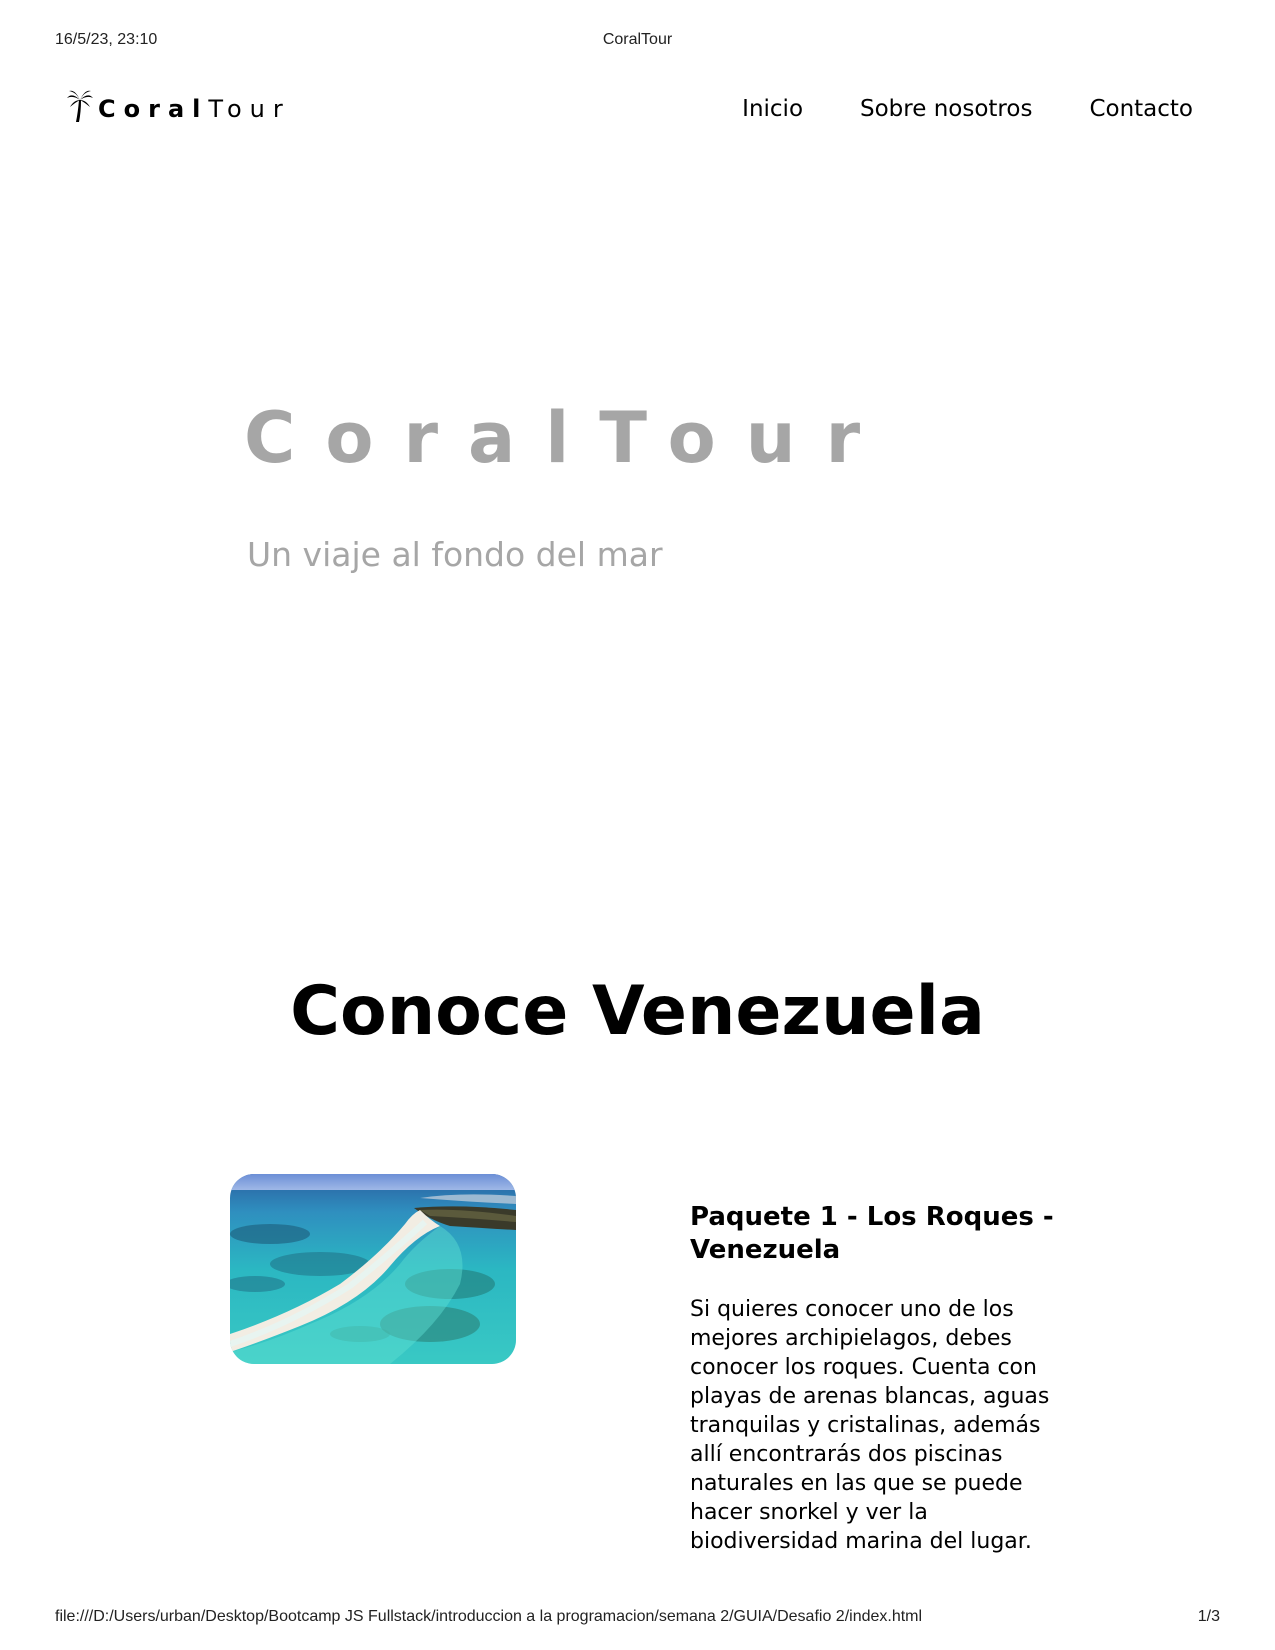  I want to click on main-nav: Inicio Sobre nosotros Contacto, so click(967, 109).